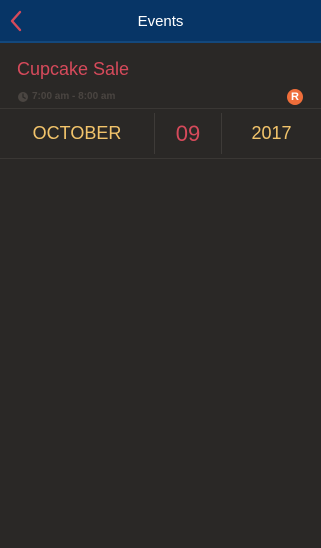 The height and width of the screenshot is (548, 321). I want to click on event-time-row: 7:00 am - 8:00 am, so click(66, 96).